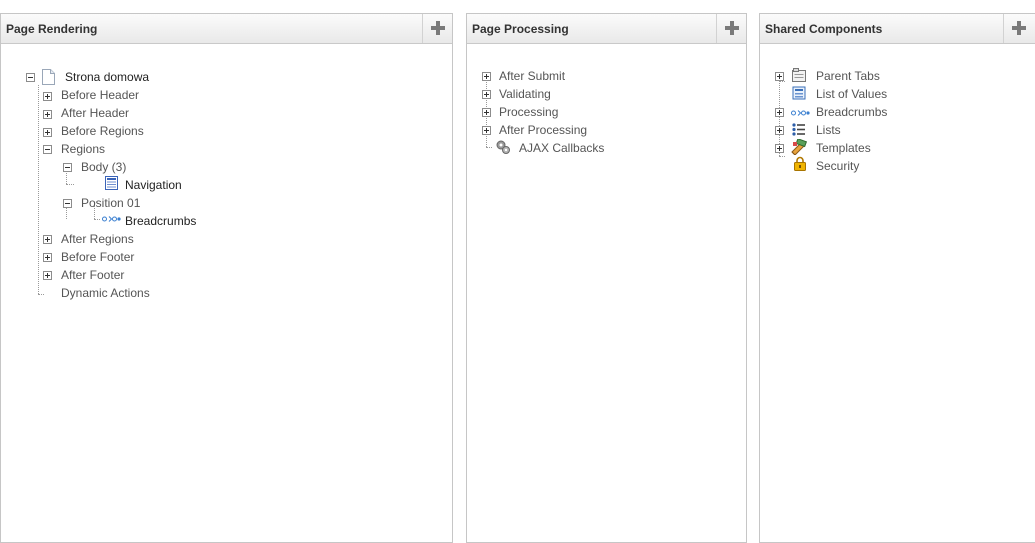  What do you see at coordinates (47, 257) in the screenshot?
I see `before-footer-toggle` at bounding box center [47, 257].